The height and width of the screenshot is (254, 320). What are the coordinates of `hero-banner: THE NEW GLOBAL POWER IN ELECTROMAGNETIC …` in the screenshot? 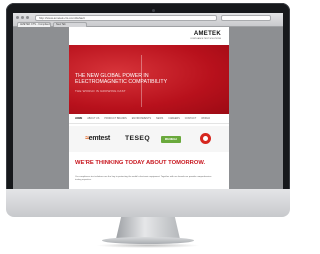 It's located at (149, 79).